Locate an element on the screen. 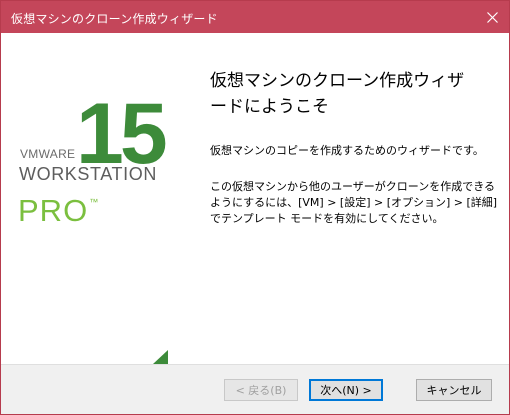 This screenshot has width=510, height=415. next-button: 次へ(N) > is located at coordinates (346, 390).